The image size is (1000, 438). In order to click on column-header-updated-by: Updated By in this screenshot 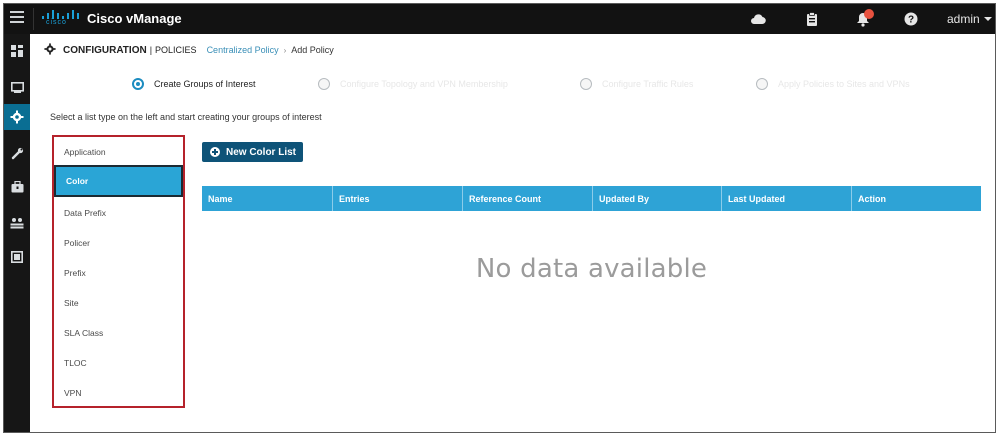, I will do `click(657, 198)`.